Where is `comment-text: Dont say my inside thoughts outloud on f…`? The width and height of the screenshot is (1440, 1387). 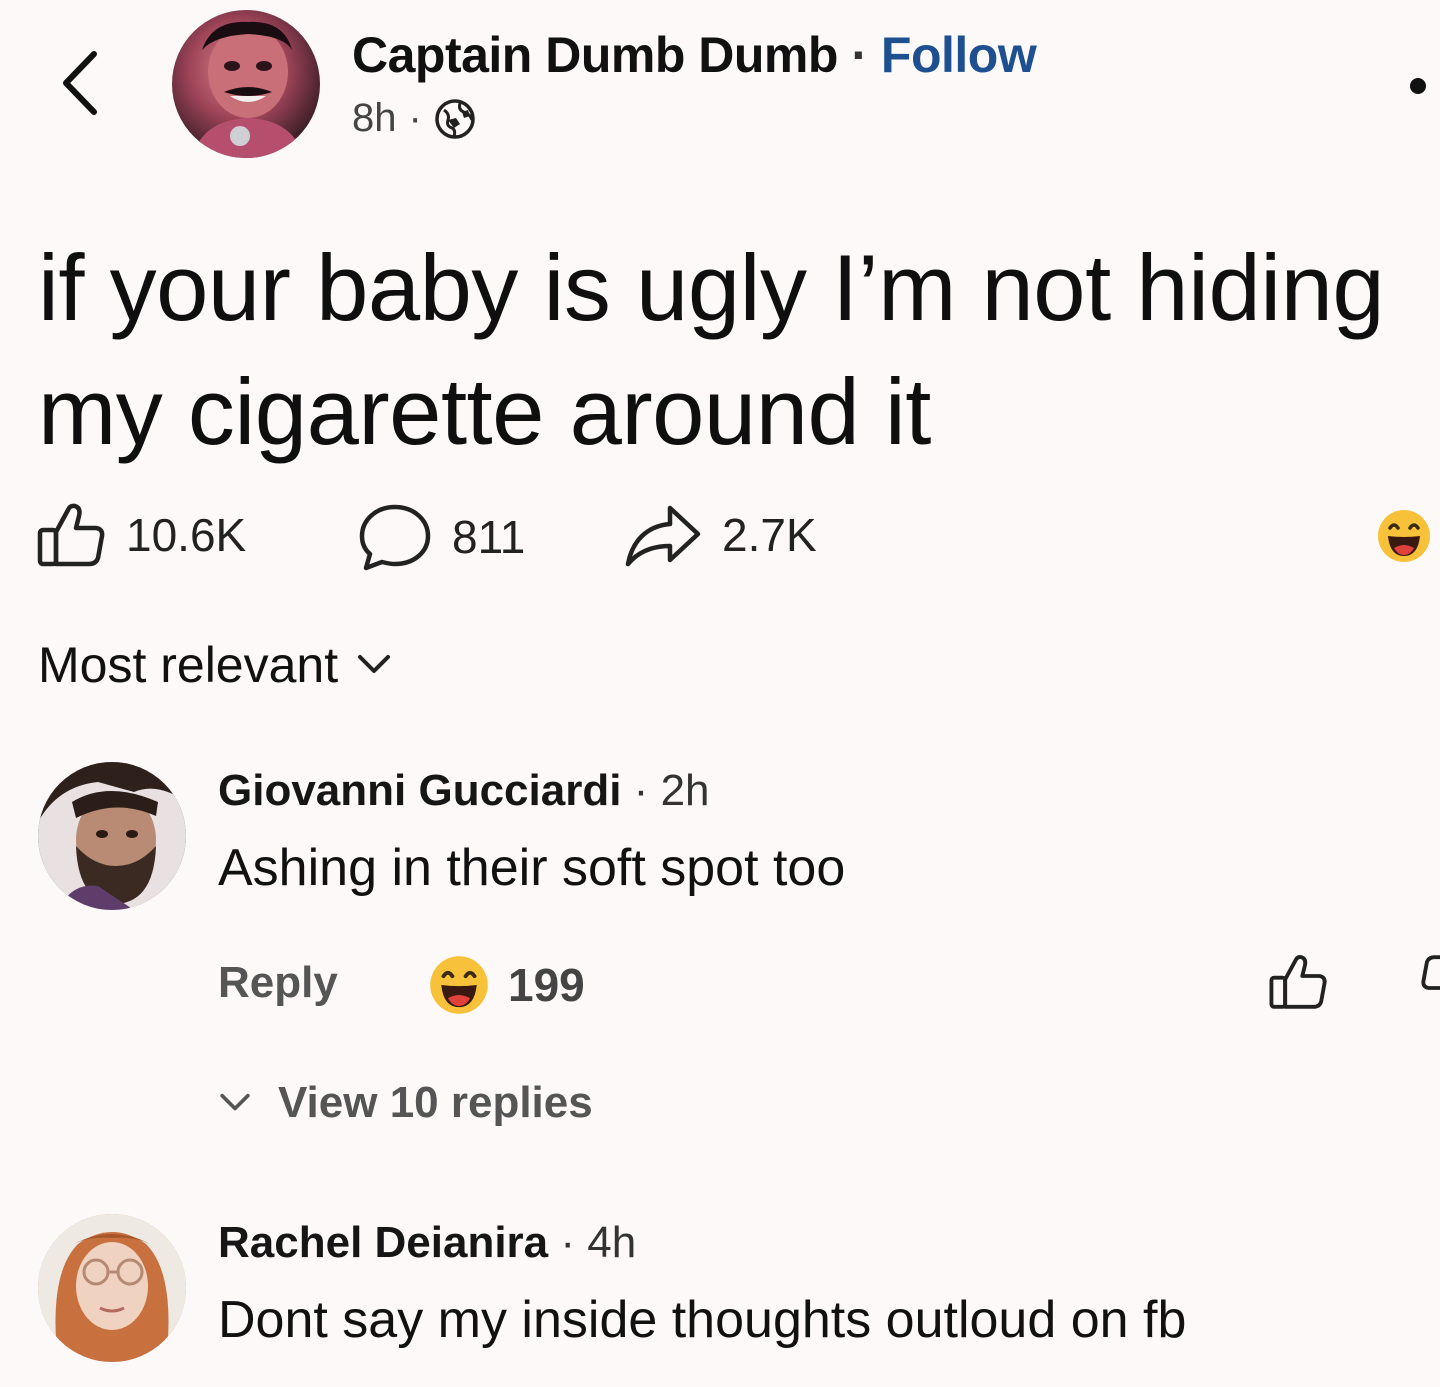 comment-text: Dont say my inside thoughts outloud on f… is located at coordinates (702, 1320).